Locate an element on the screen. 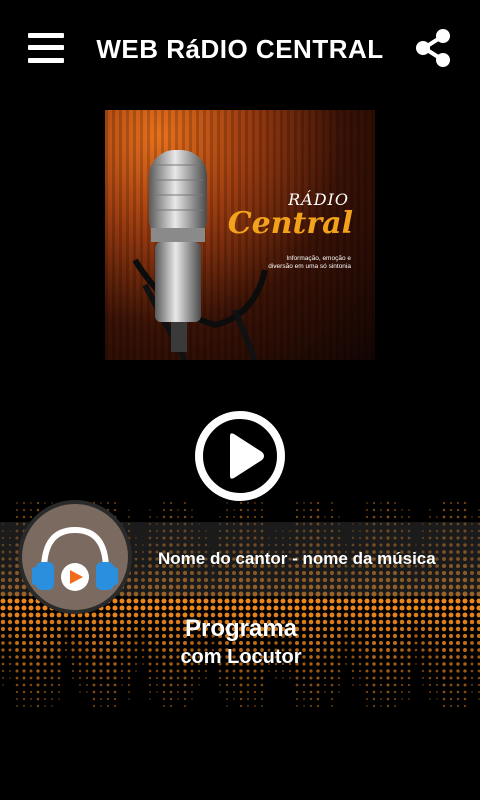 Image resolution: width=480 pixels, height=800 pixels. program-avatar is located at coordinates (75, 557).